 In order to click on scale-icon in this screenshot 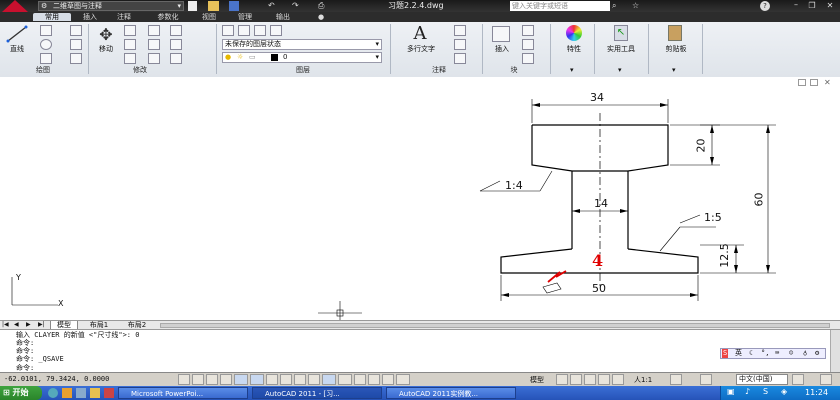, I will do `click(154, 58)`.